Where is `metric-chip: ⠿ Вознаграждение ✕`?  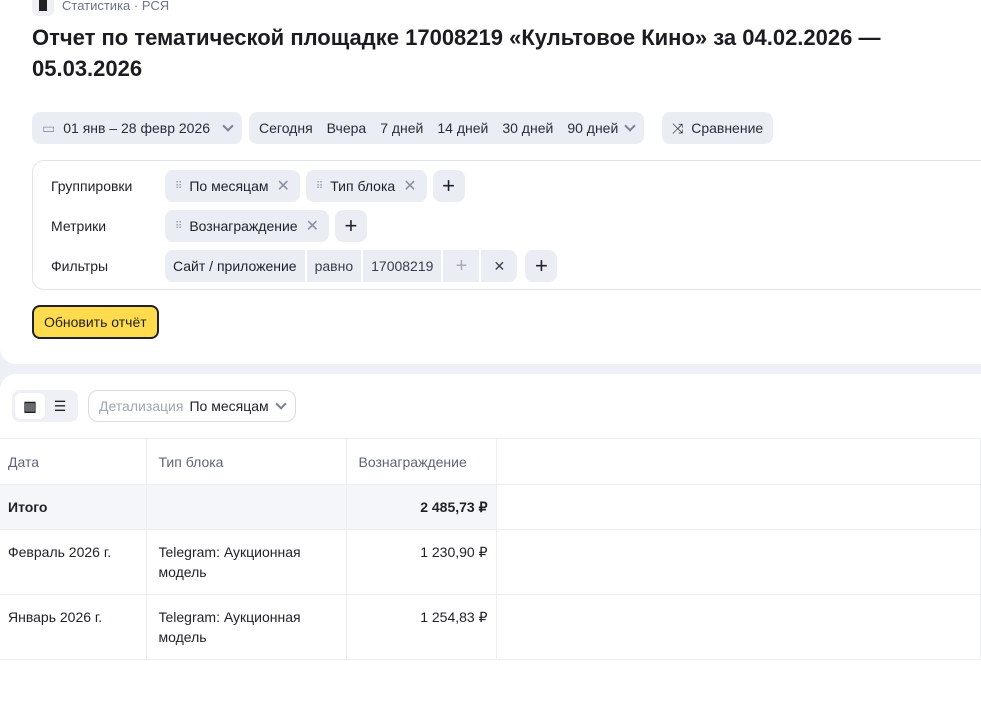
metric-chip: ⠿ Вознаграждение ✕ is located at coordinates (247, 226).